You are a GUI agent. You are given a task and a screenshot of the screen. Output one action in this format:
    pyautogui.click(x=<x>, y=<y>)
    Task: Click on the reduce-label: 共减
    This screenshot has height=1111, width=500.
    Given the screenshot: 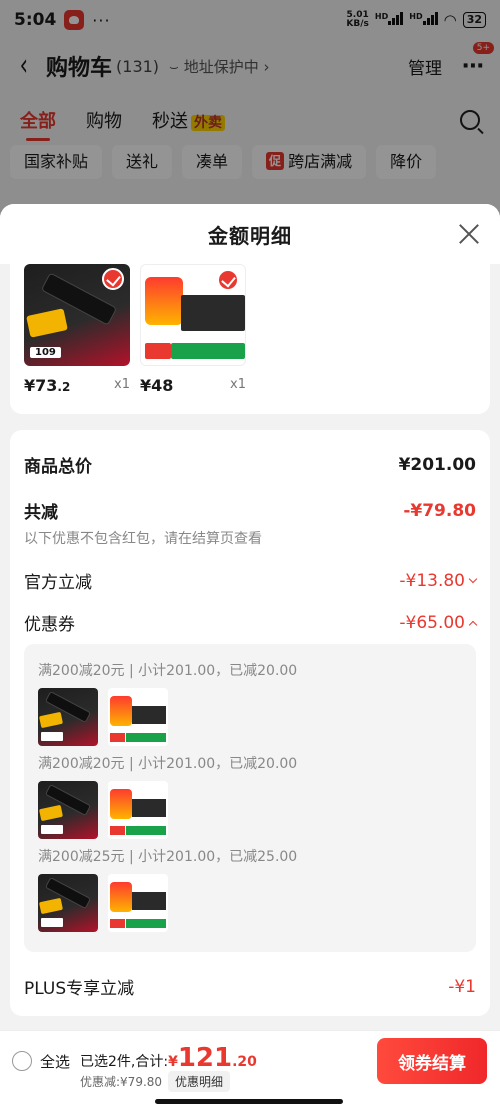 What is the action you would take?
    pyautogui.click(x=41, y=513)
    